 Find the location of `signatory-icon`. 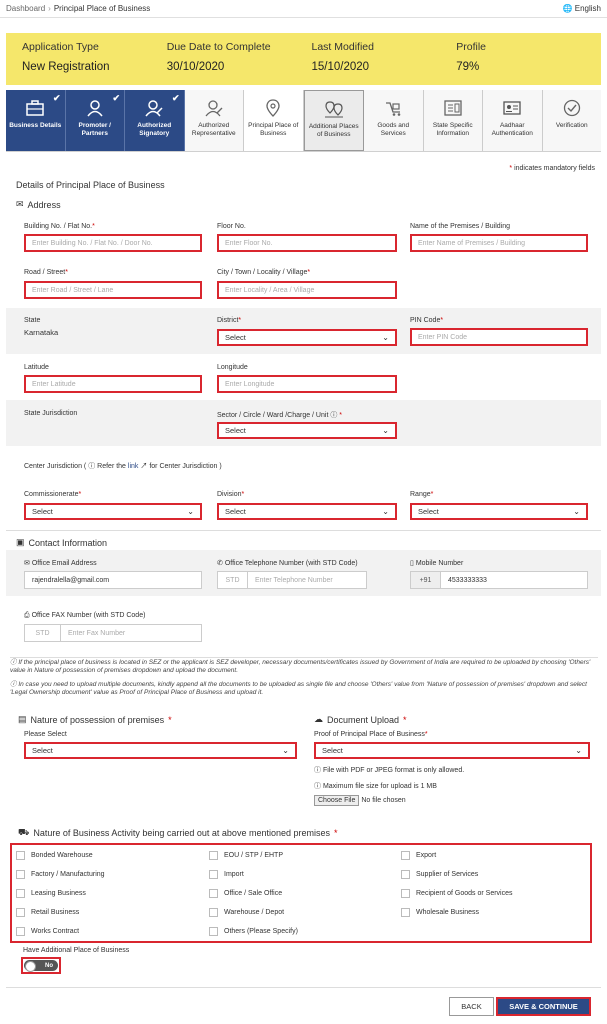

signatory-icon is located at coordinates (154, 108).